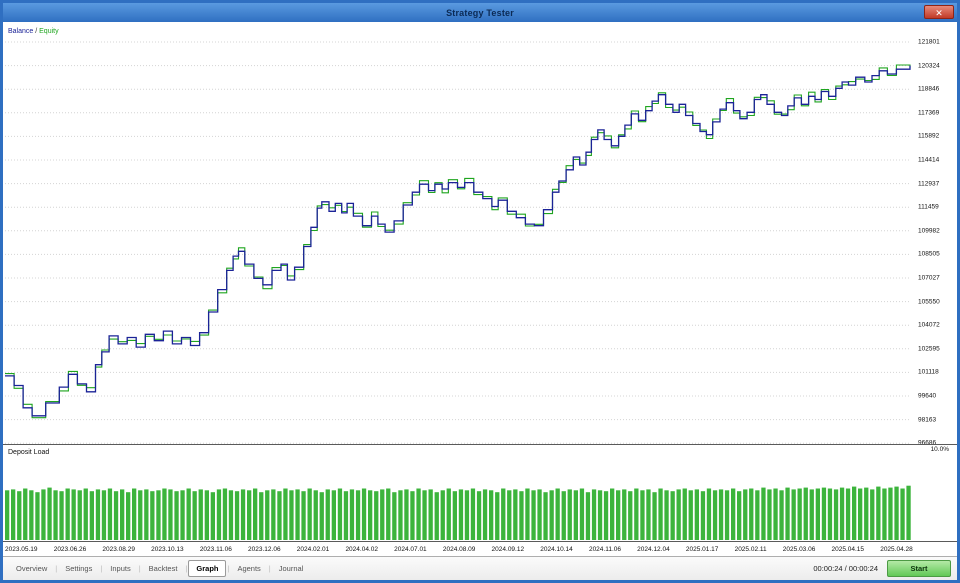  What do you see at coordinates (21, 31) in the screenshot?
I see `legend-balance-label: Balance` at bounding box center [21, 31].